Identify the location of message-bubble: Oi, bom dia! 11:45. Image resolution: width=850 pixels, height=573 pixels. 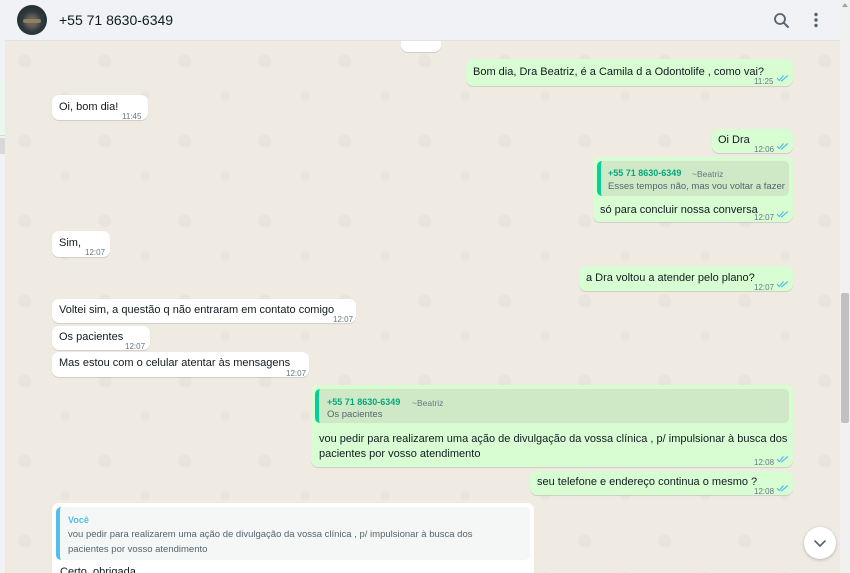
(100, 108).